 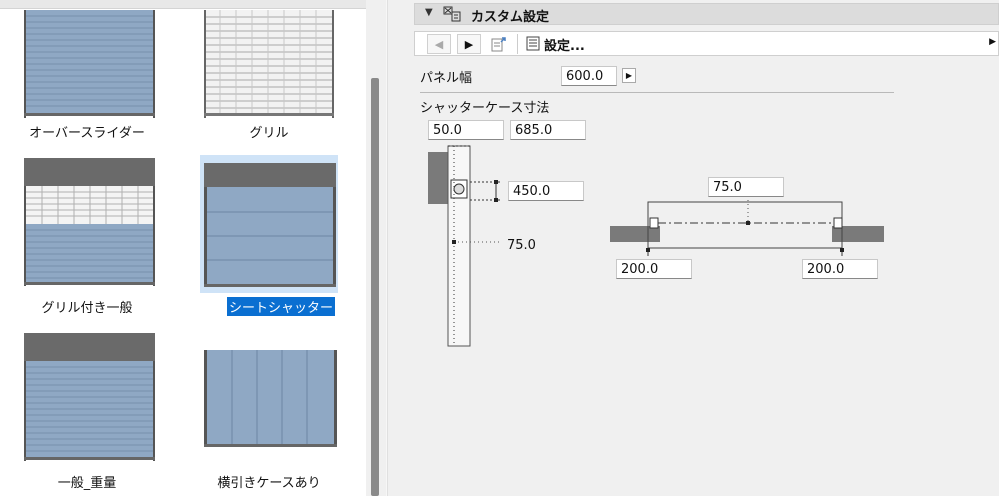 What do you see at coordinates (193, 4) in the screenshot?
I see `gallery-top-strip` at bounding box center [193, 4].